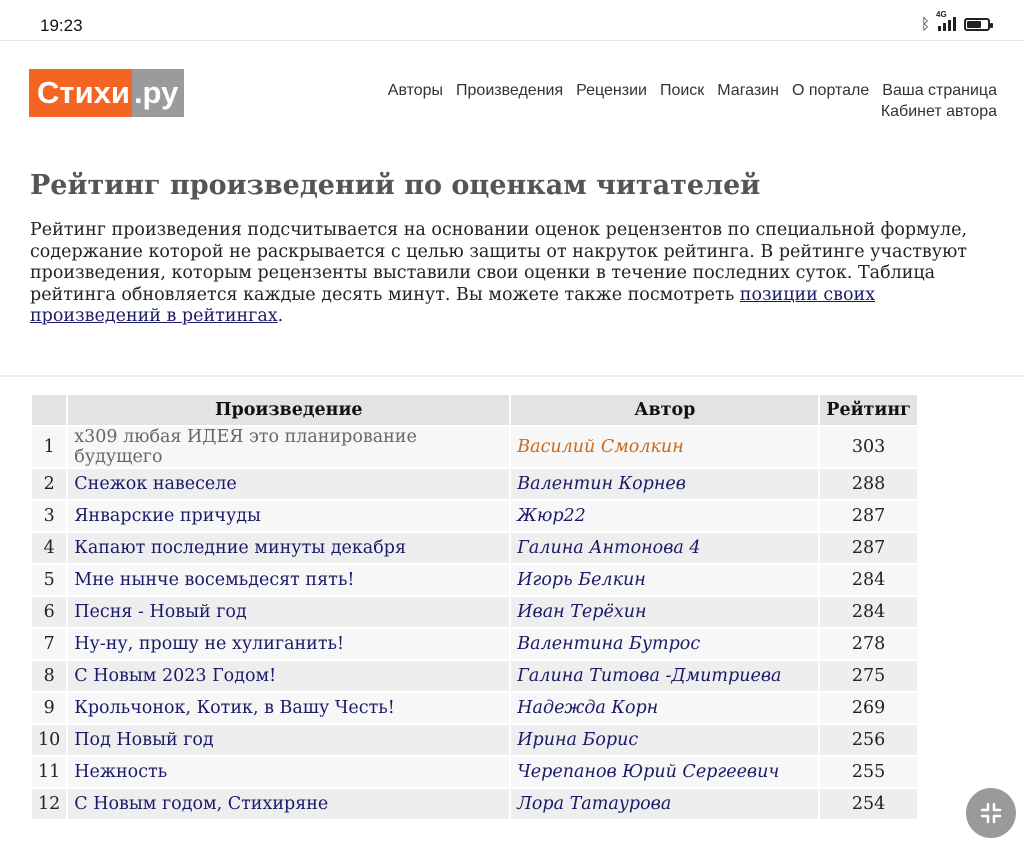 This screenshot has width=1024, height=841. I want to click on rating-cell: 255, so click(868, 772).